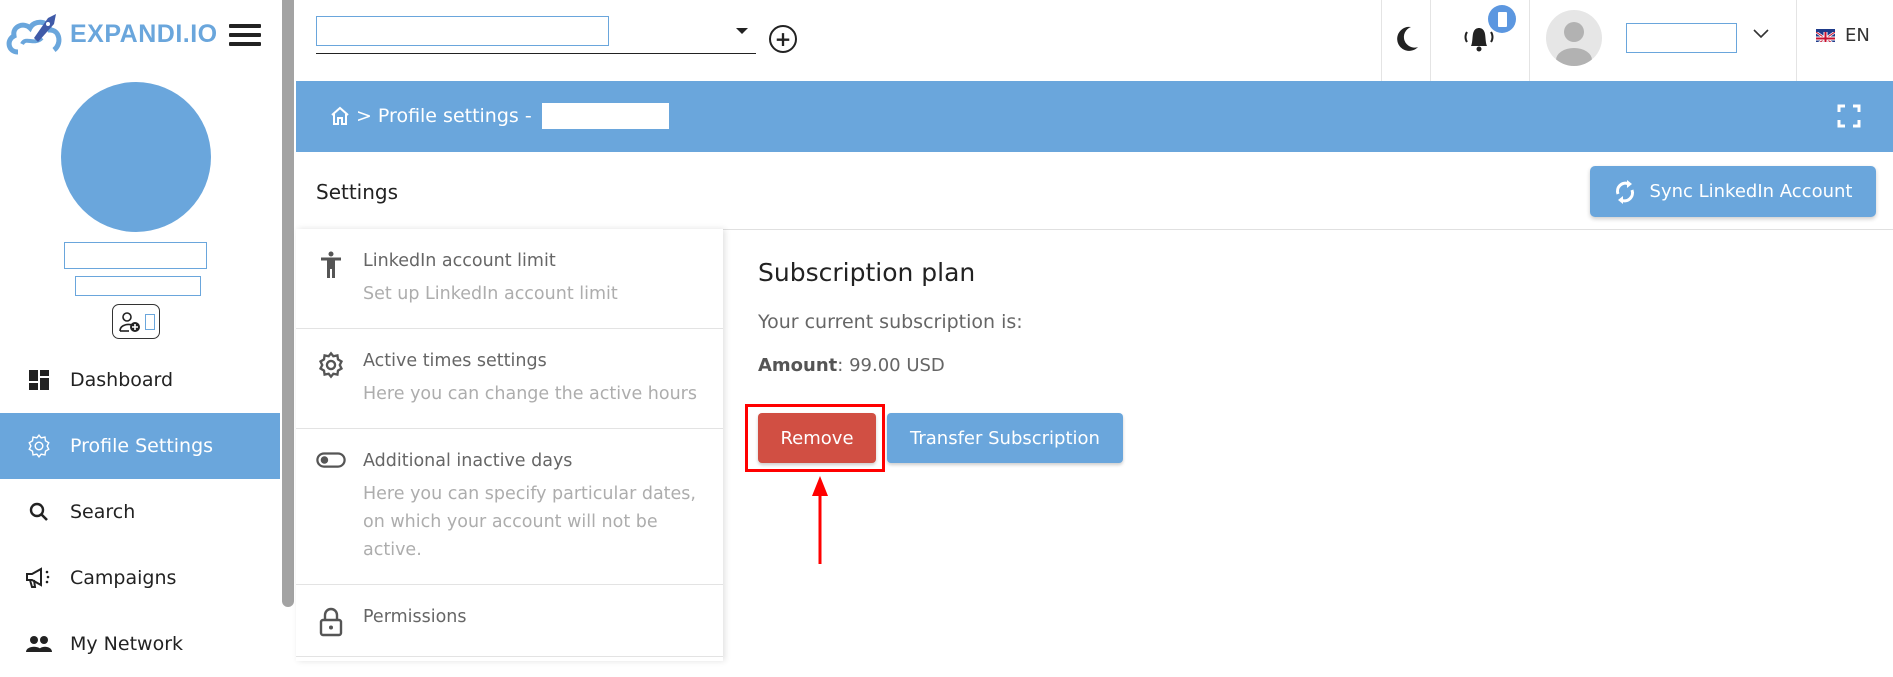 This screenshot has width=1893, height=677. What do you see at coordinates (798, 365) in the screenshot?
I see `amount-label: Amount` at bounding box center [798, 365].